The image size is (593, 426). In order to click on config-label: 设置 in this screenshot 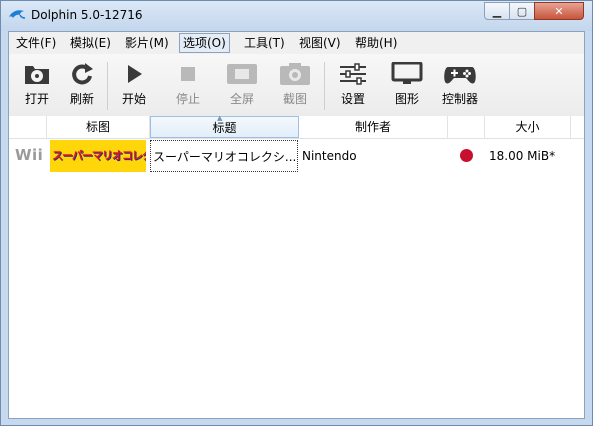, I will do `click(352, 99)`.